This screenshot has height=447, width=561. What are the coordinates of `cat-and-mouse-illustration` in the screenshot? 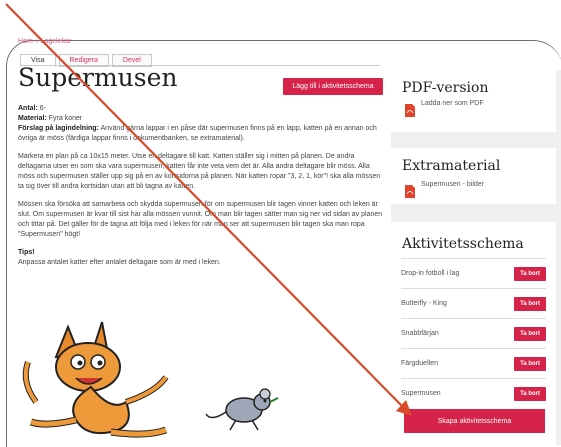 It's located at (150, 379).